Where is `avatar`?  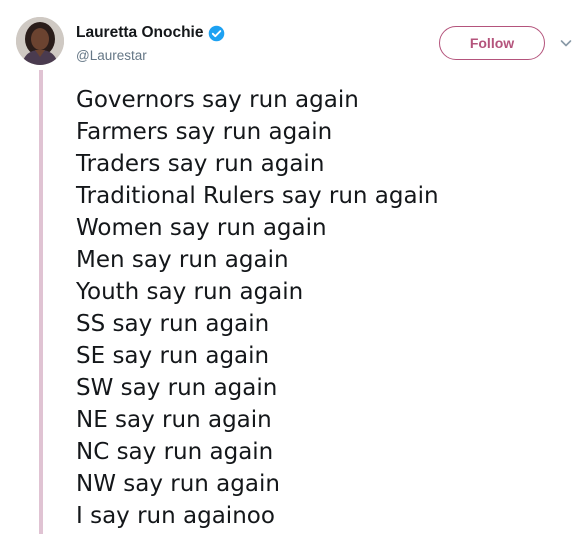 avatar is located at coordinates (40, 41).